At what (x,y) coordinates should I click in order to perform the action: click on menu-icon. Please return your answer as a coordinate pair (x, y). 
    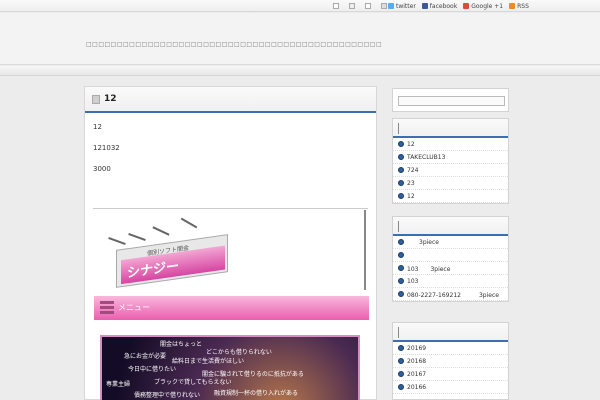
    Looking at the image, I should click on (107, 308).